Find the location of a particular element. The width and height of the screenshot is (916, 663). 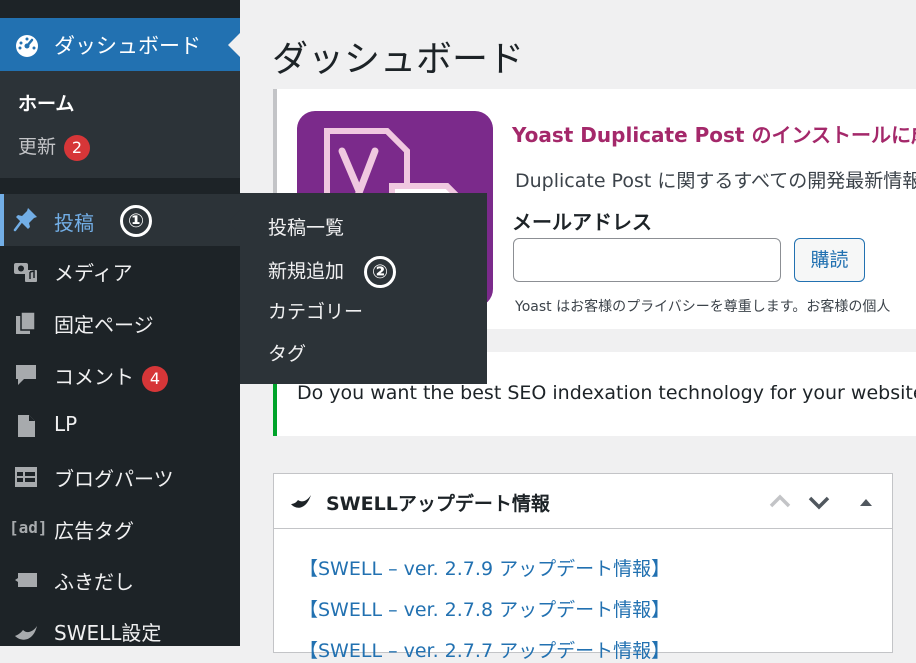

email-label: メールアドレス is located at coordinates (582, 222).